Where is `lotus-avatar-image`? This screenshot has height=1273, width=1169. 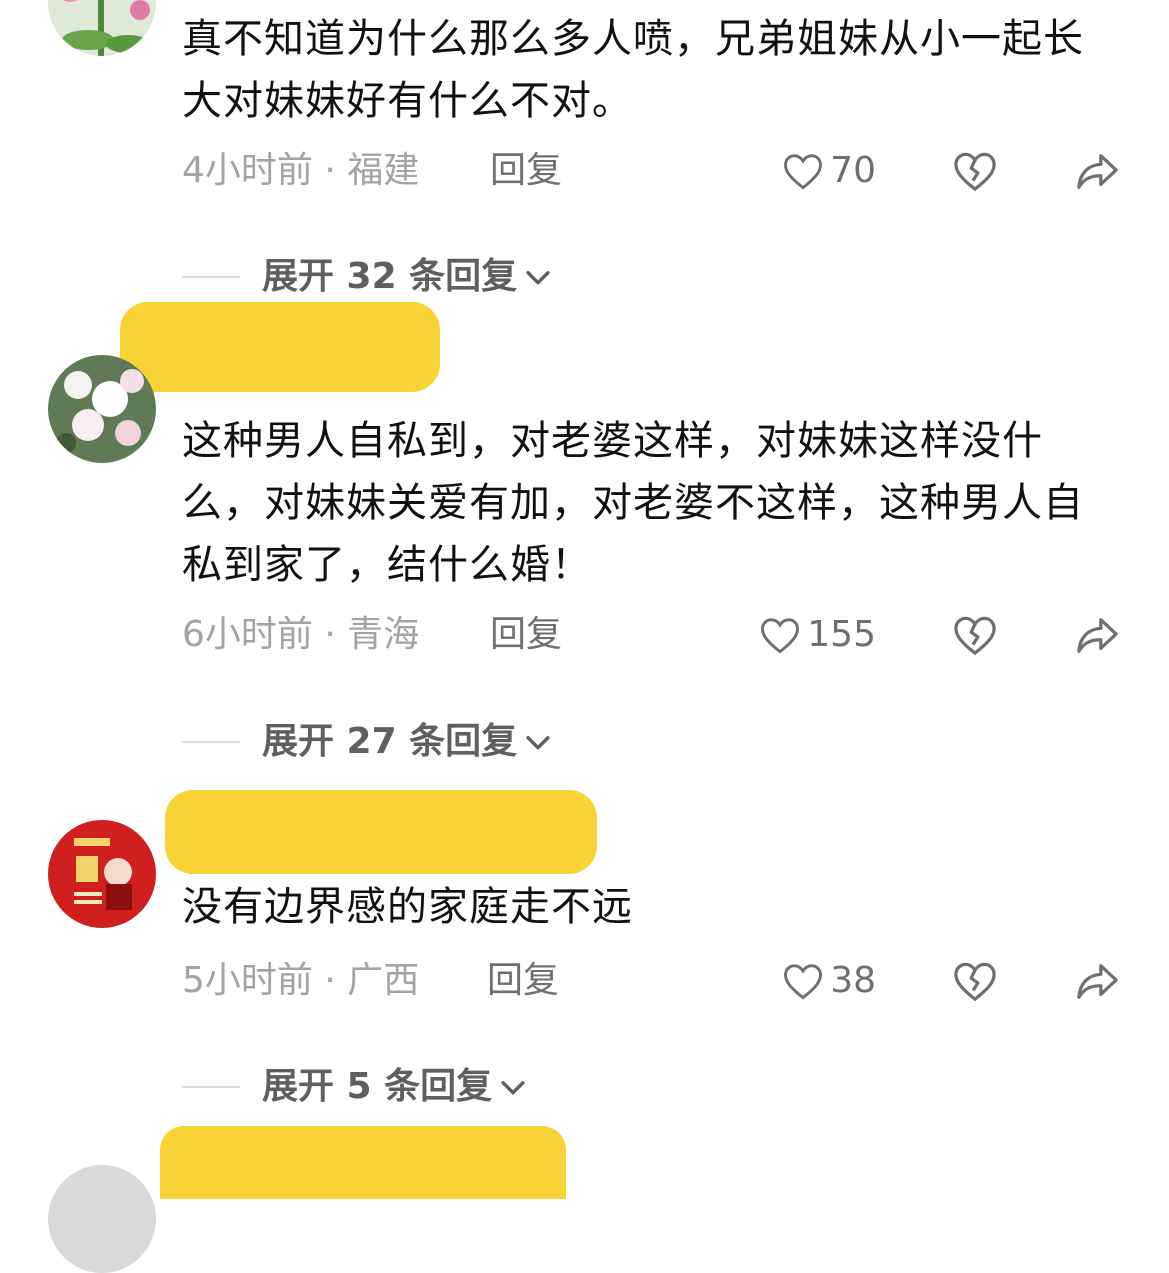 lotus-avatar-image is located at coordinates (102, 28).